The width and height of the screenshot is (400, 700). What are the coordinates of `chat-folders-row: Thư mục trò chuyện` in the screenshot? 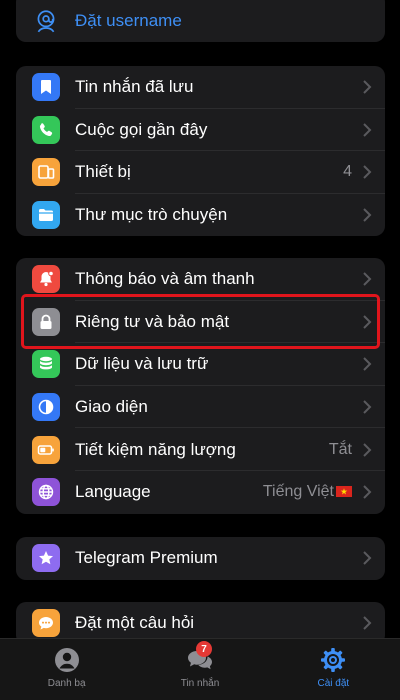 It's located at (200, 215).